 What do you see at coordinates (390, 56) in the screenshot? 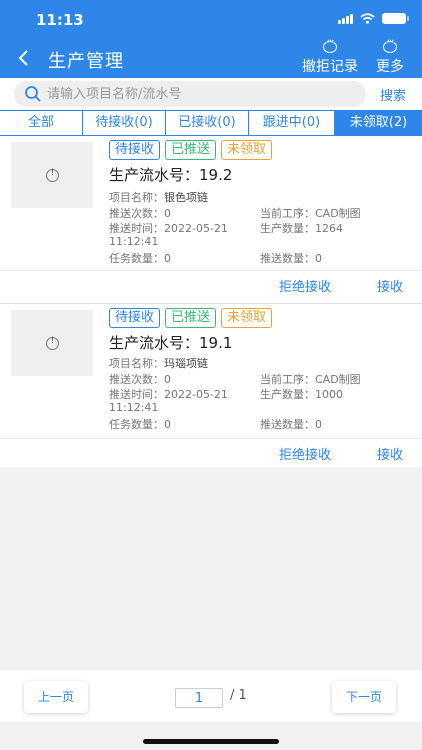
I see `more-button: 更多` at bounding box center [390, 56].